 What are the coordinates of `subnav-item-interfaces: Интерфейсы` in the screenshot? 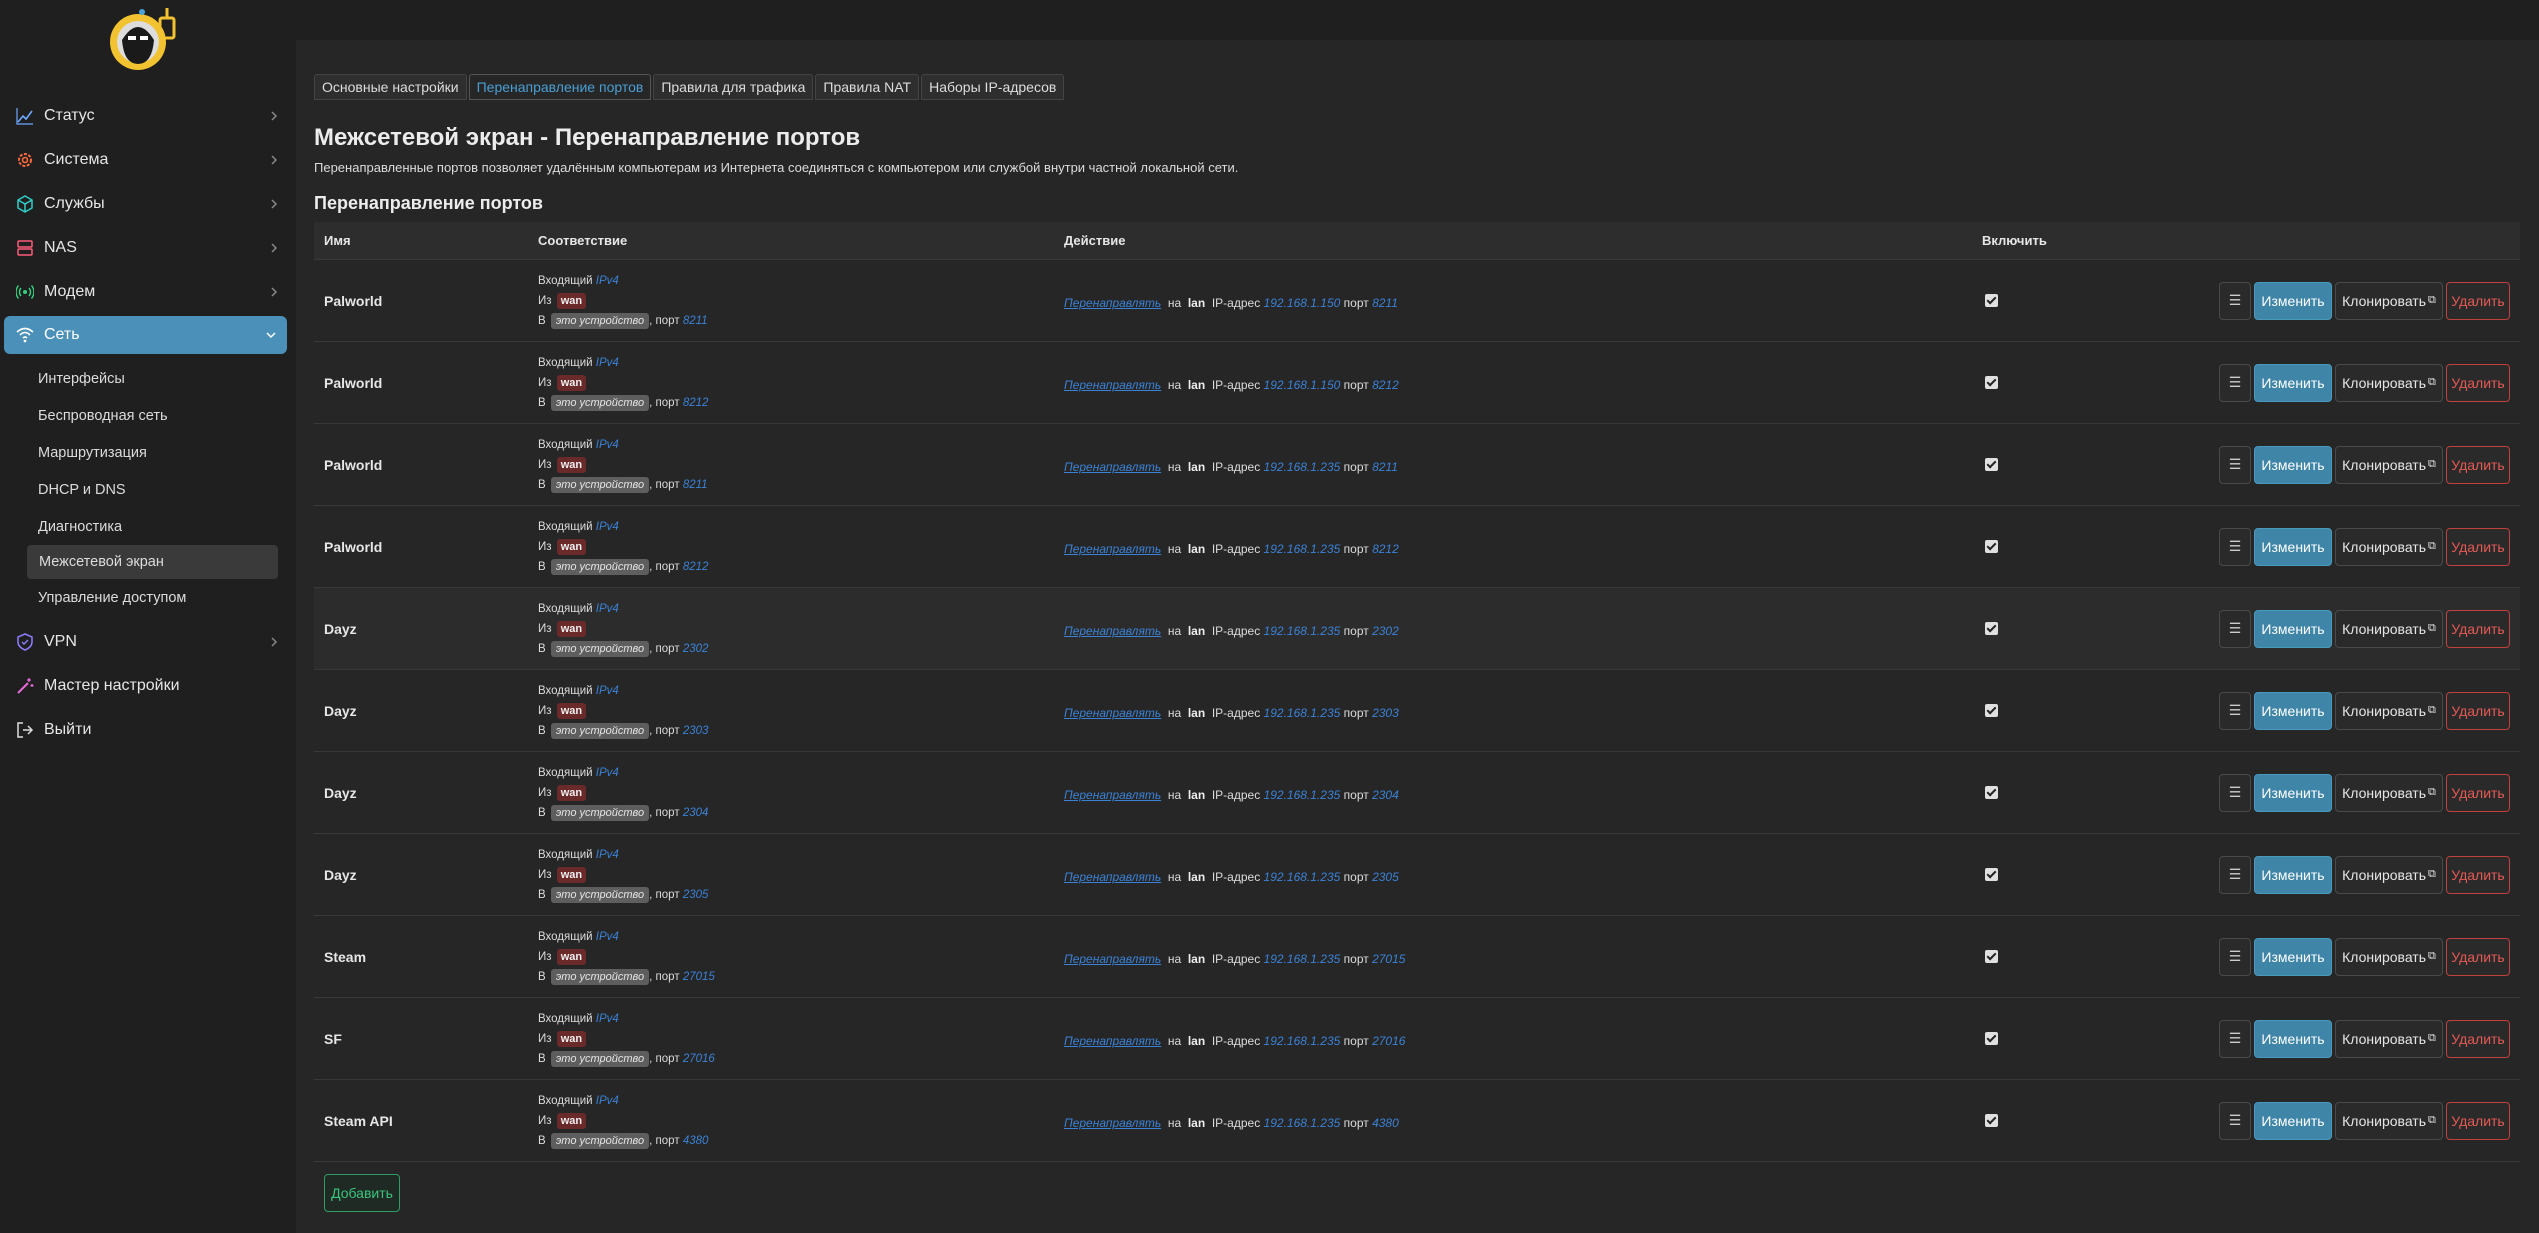 It's located at (148, 378).